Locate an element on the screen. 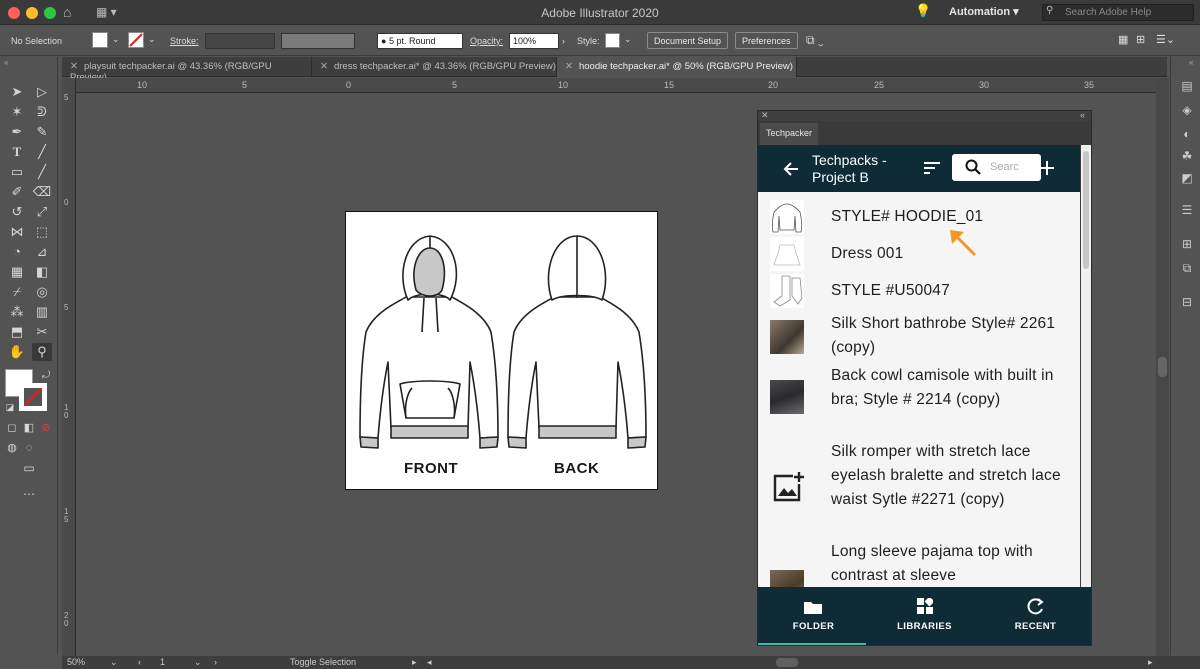  zoom-dropdown-icon: ⌄ is located at coordinates (114, 662).